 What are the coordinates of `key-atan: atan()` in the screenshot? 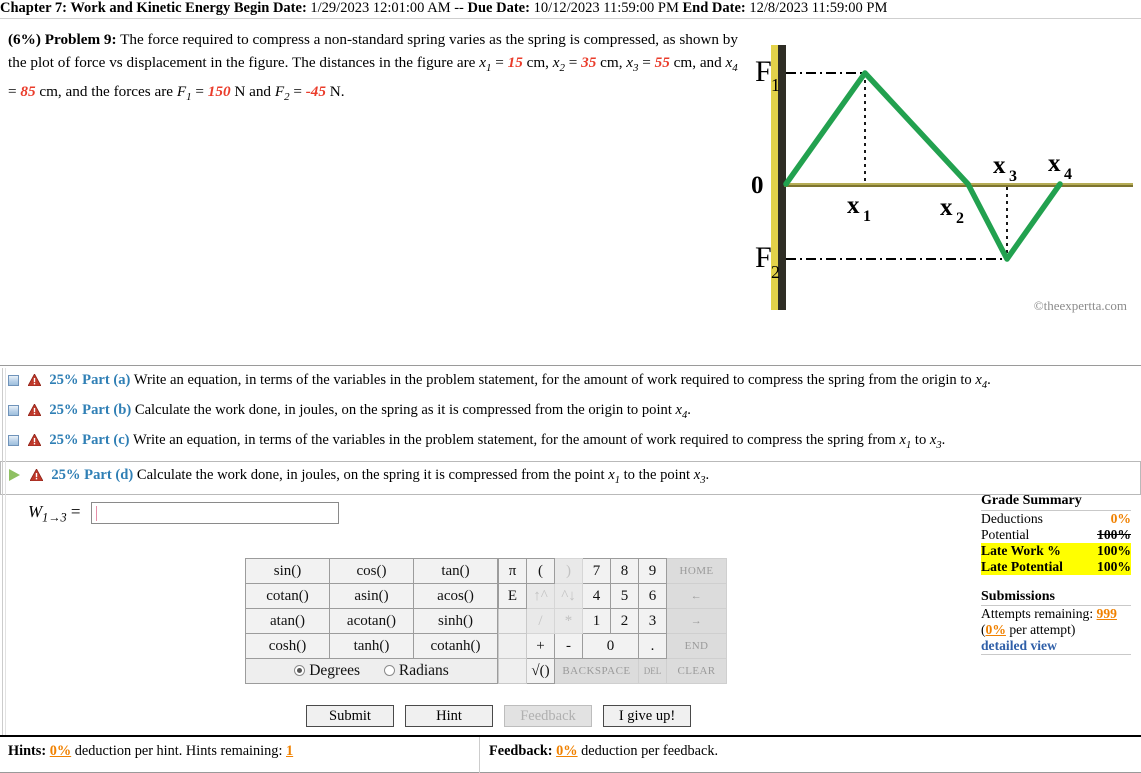 It's located at (287, 621).